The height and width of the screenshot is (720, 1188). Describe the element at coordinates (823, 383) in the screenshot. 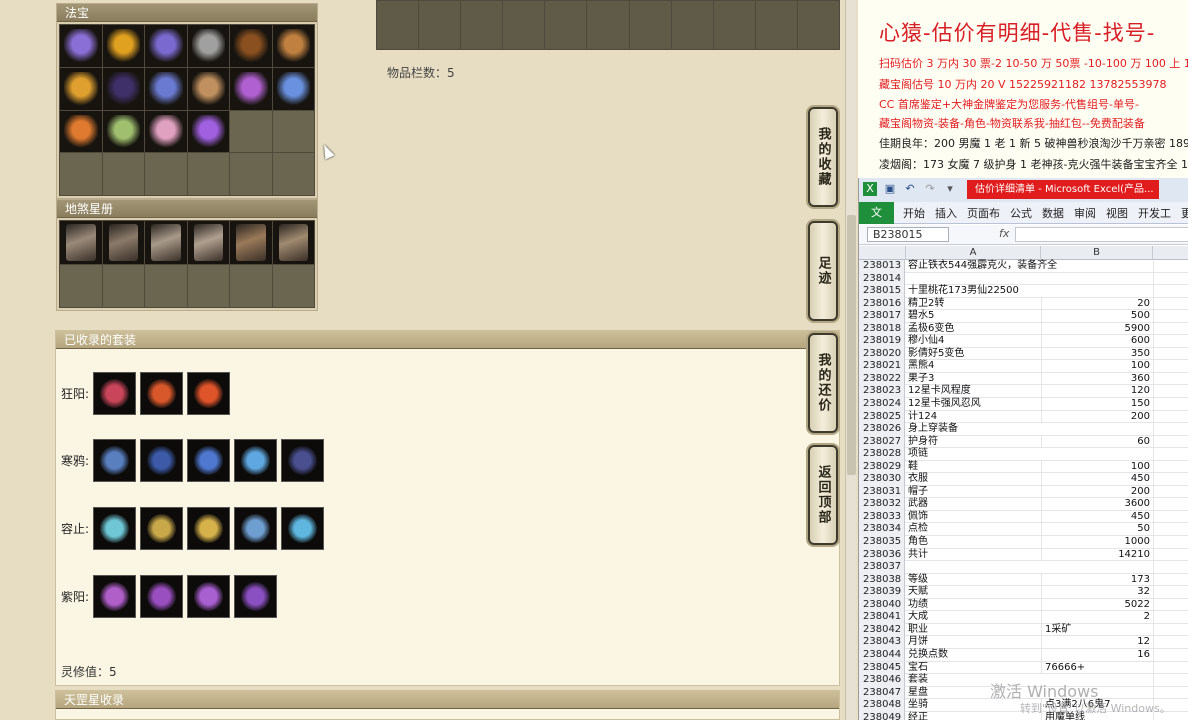

I see `my-counteroffer-button: 我的还价` at that location.